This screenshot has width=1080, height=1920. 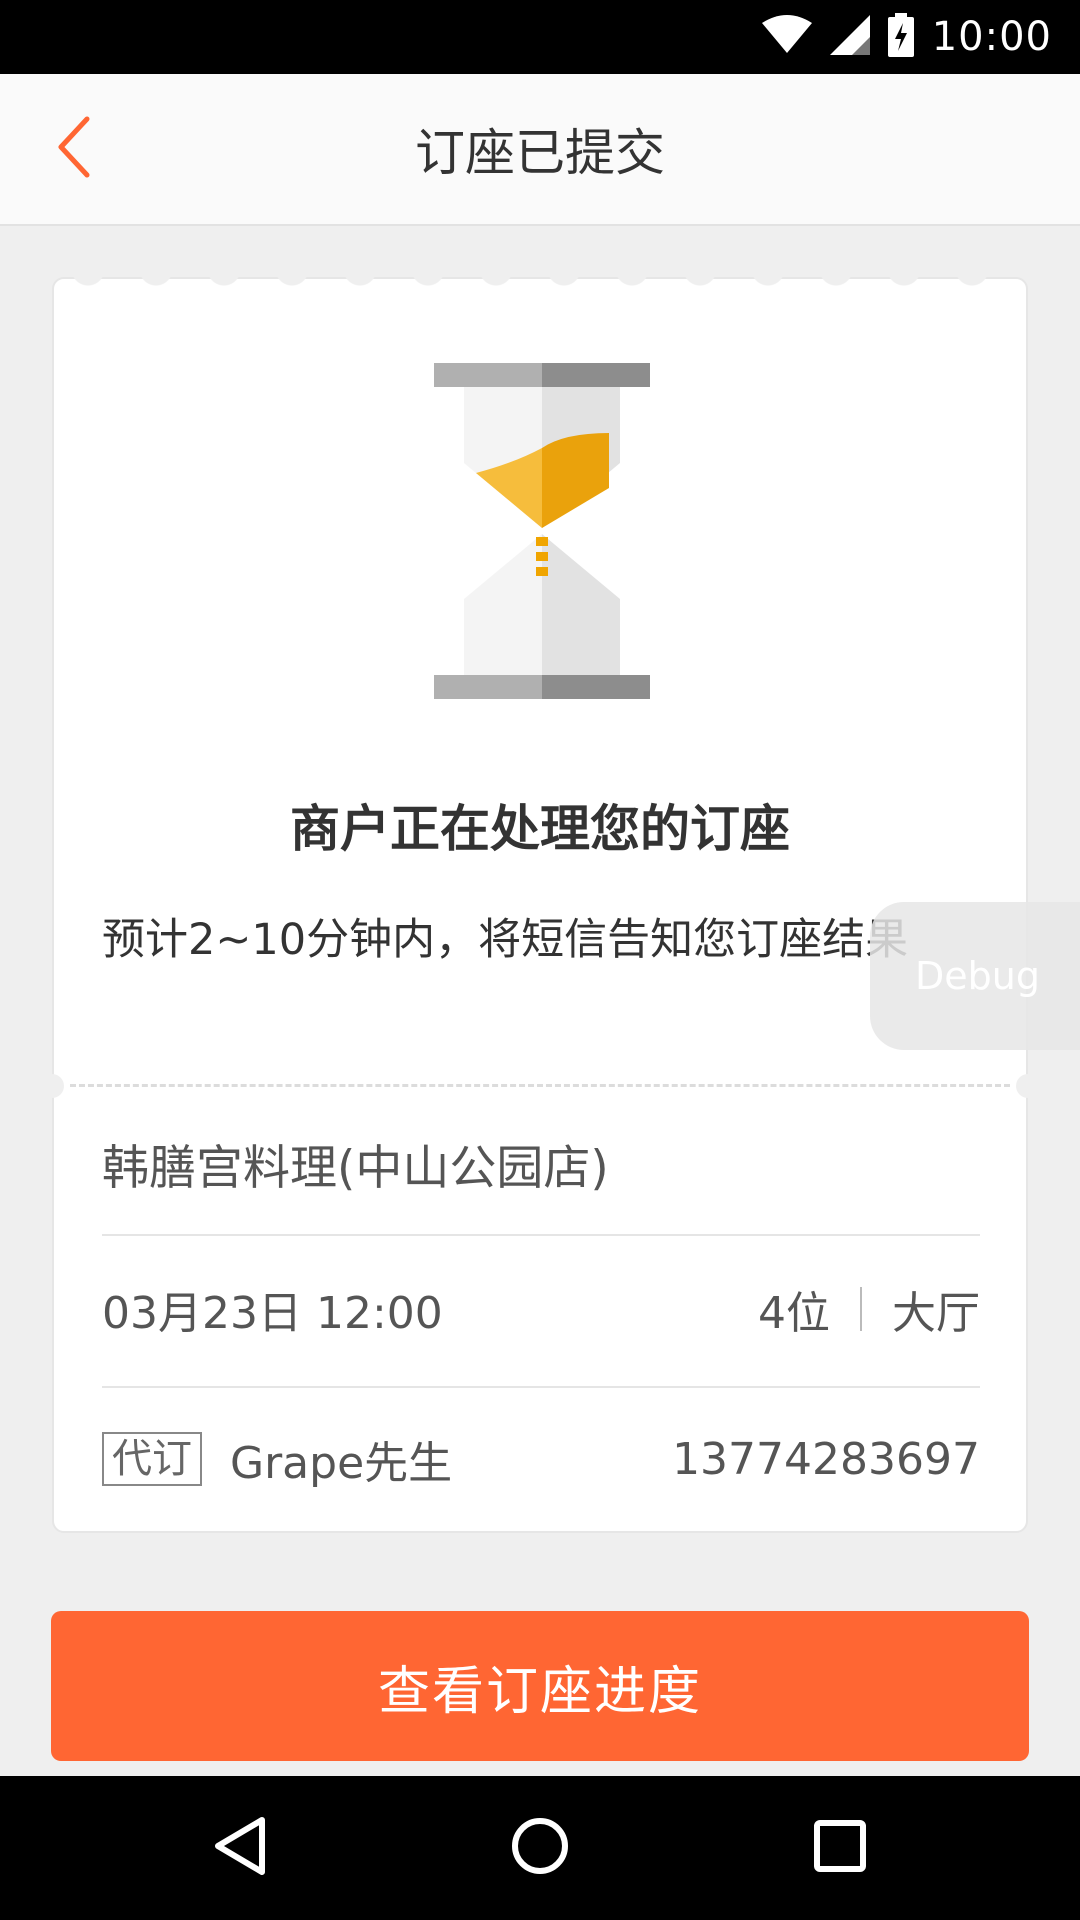 I want to click on system-nav-bar, so click(x=540, y=1848).